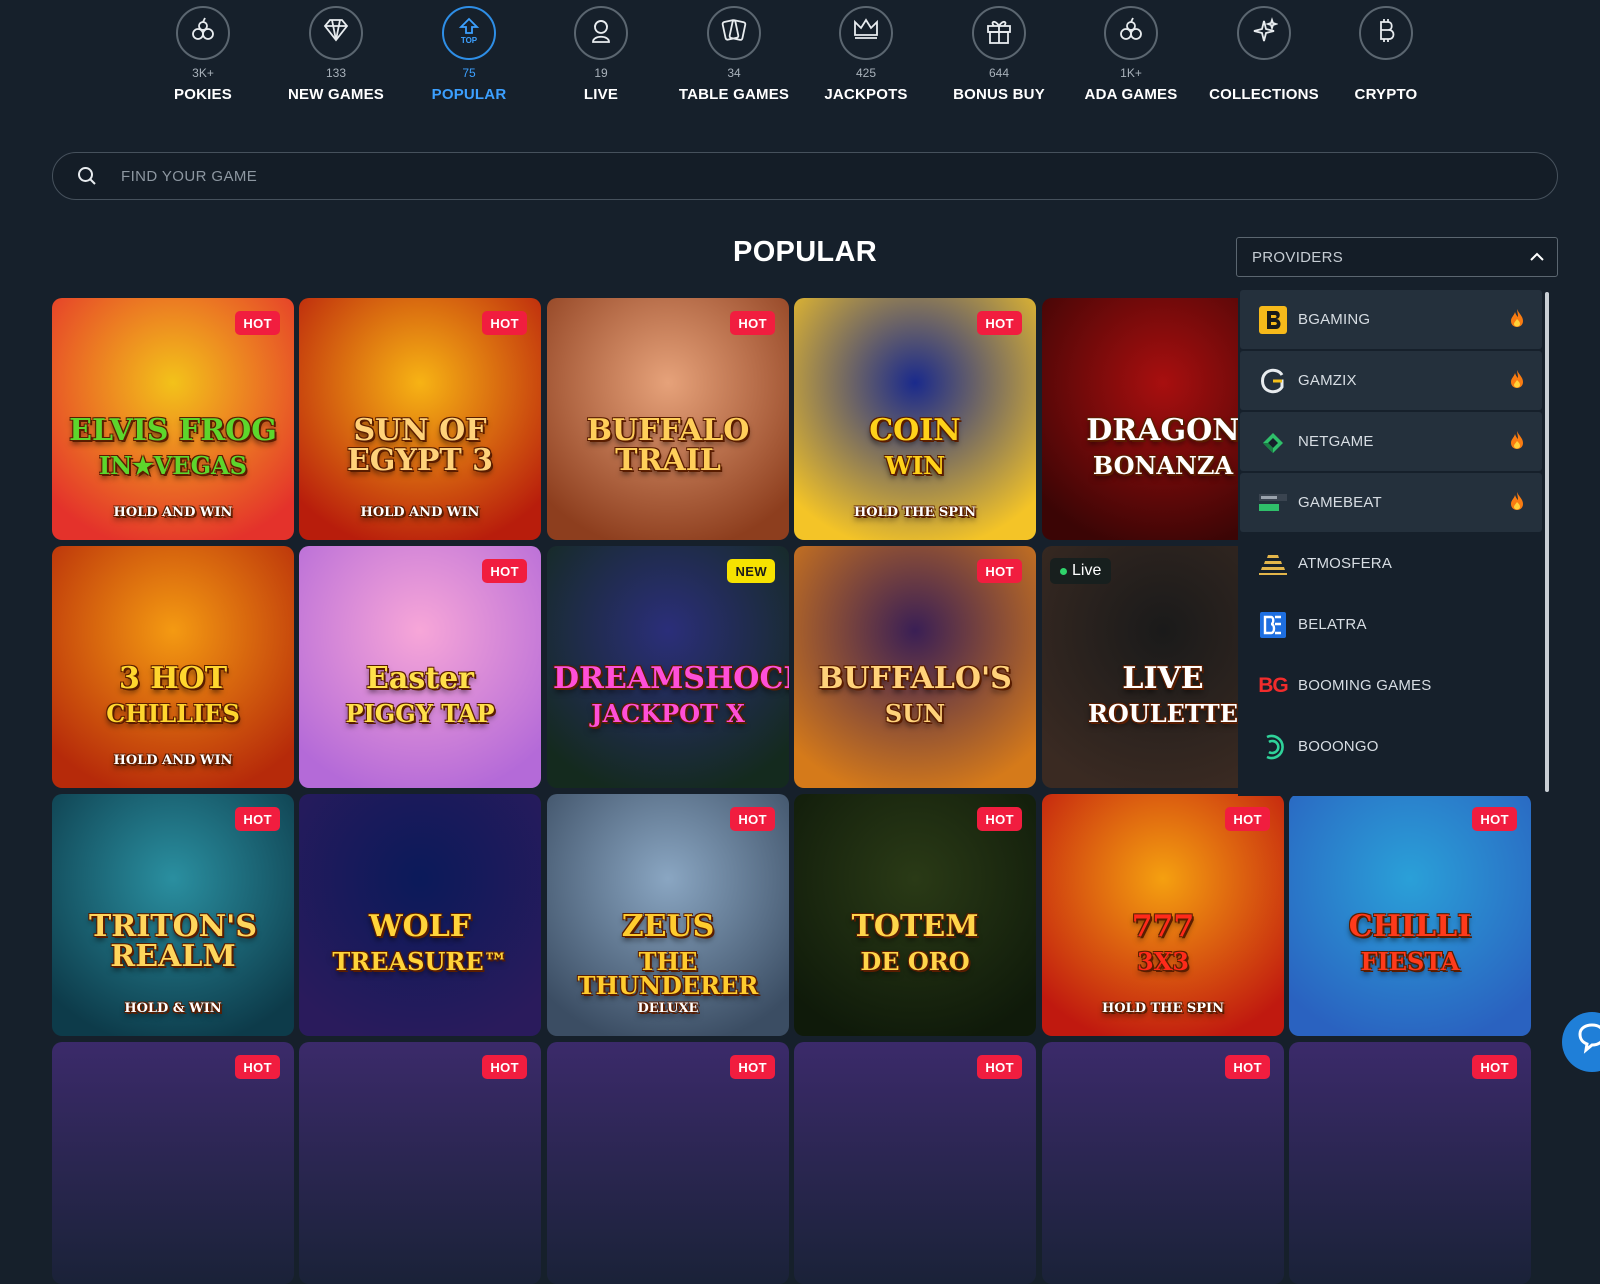 This screenshot has width=1600, height=1284. What do you see at coordinates (420, 961) in the screenshot?
I see `game-subtitle: TREASURE™` at bounding box center [420, 961].